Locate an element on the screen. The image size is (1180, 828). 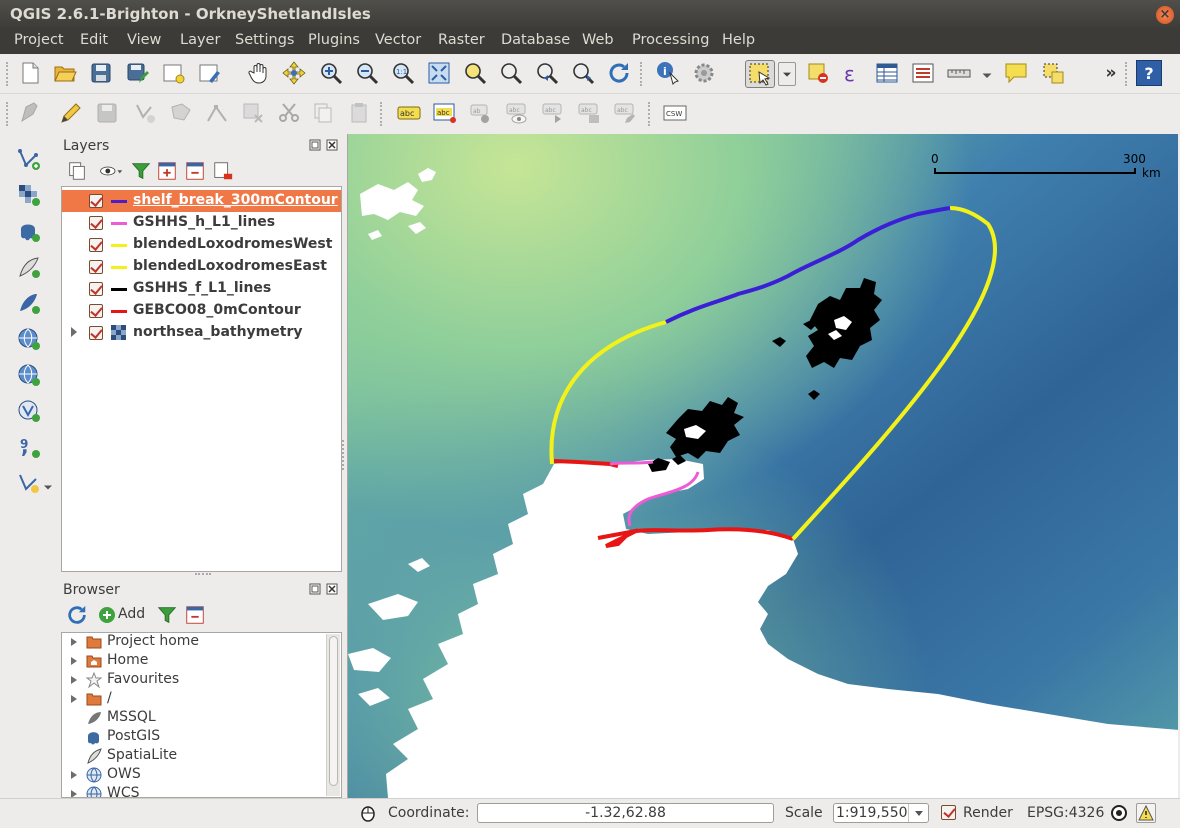
menu-settings: Settings is located at coordinates (264, 40).